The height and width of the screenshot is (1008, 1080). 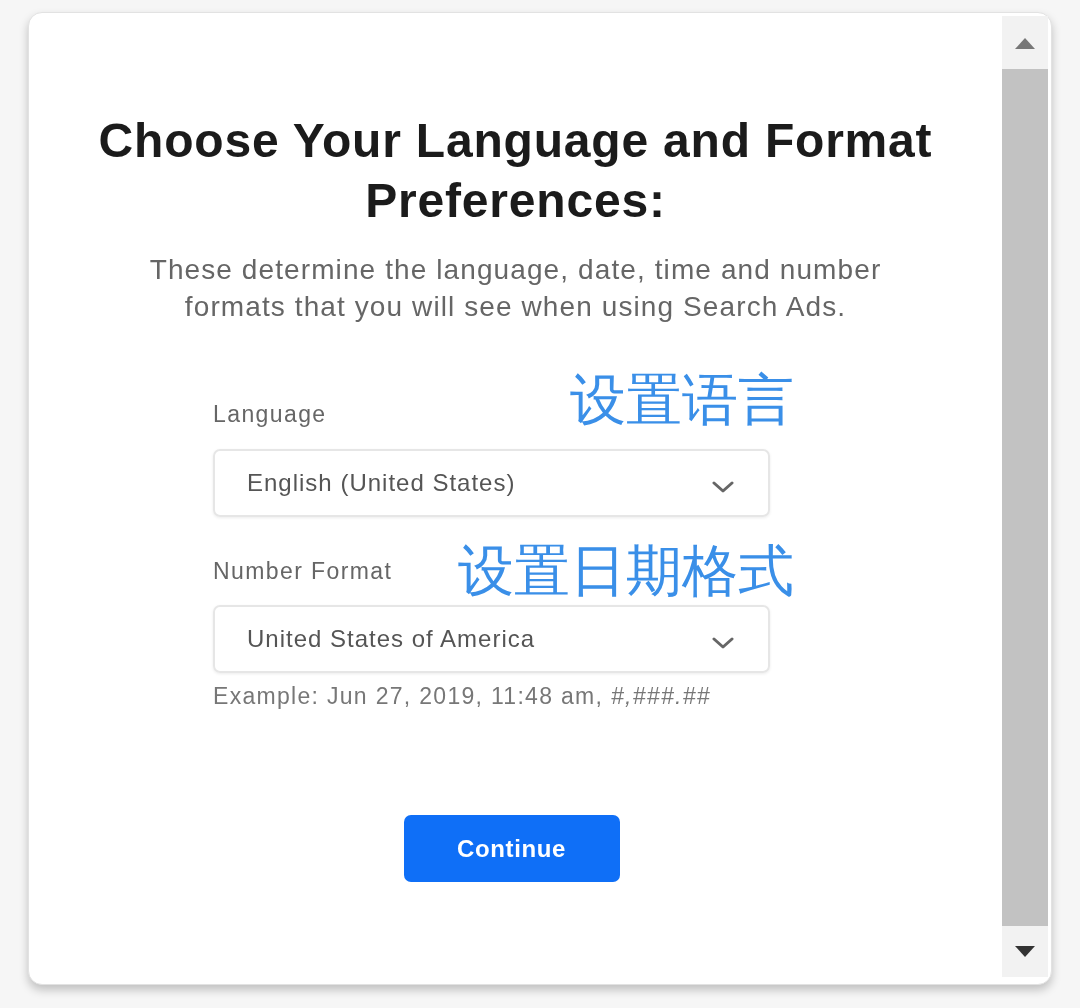 I want to click on scroll-up-icon, so click(x=1025, y=43).